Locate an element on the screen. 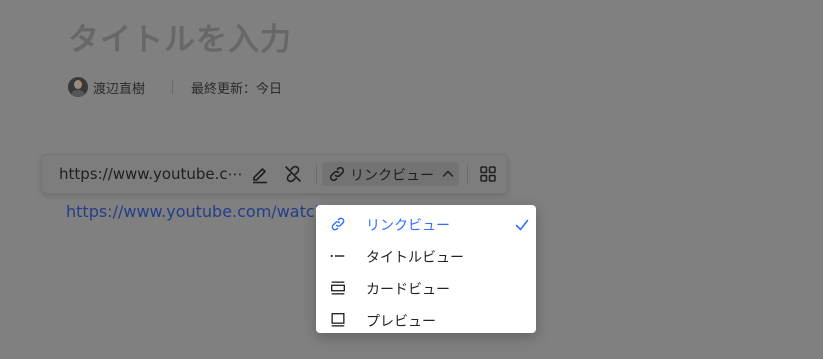 This screenshot has height=359, width=823. more-apps-icon is located at coordinates (488, 174).